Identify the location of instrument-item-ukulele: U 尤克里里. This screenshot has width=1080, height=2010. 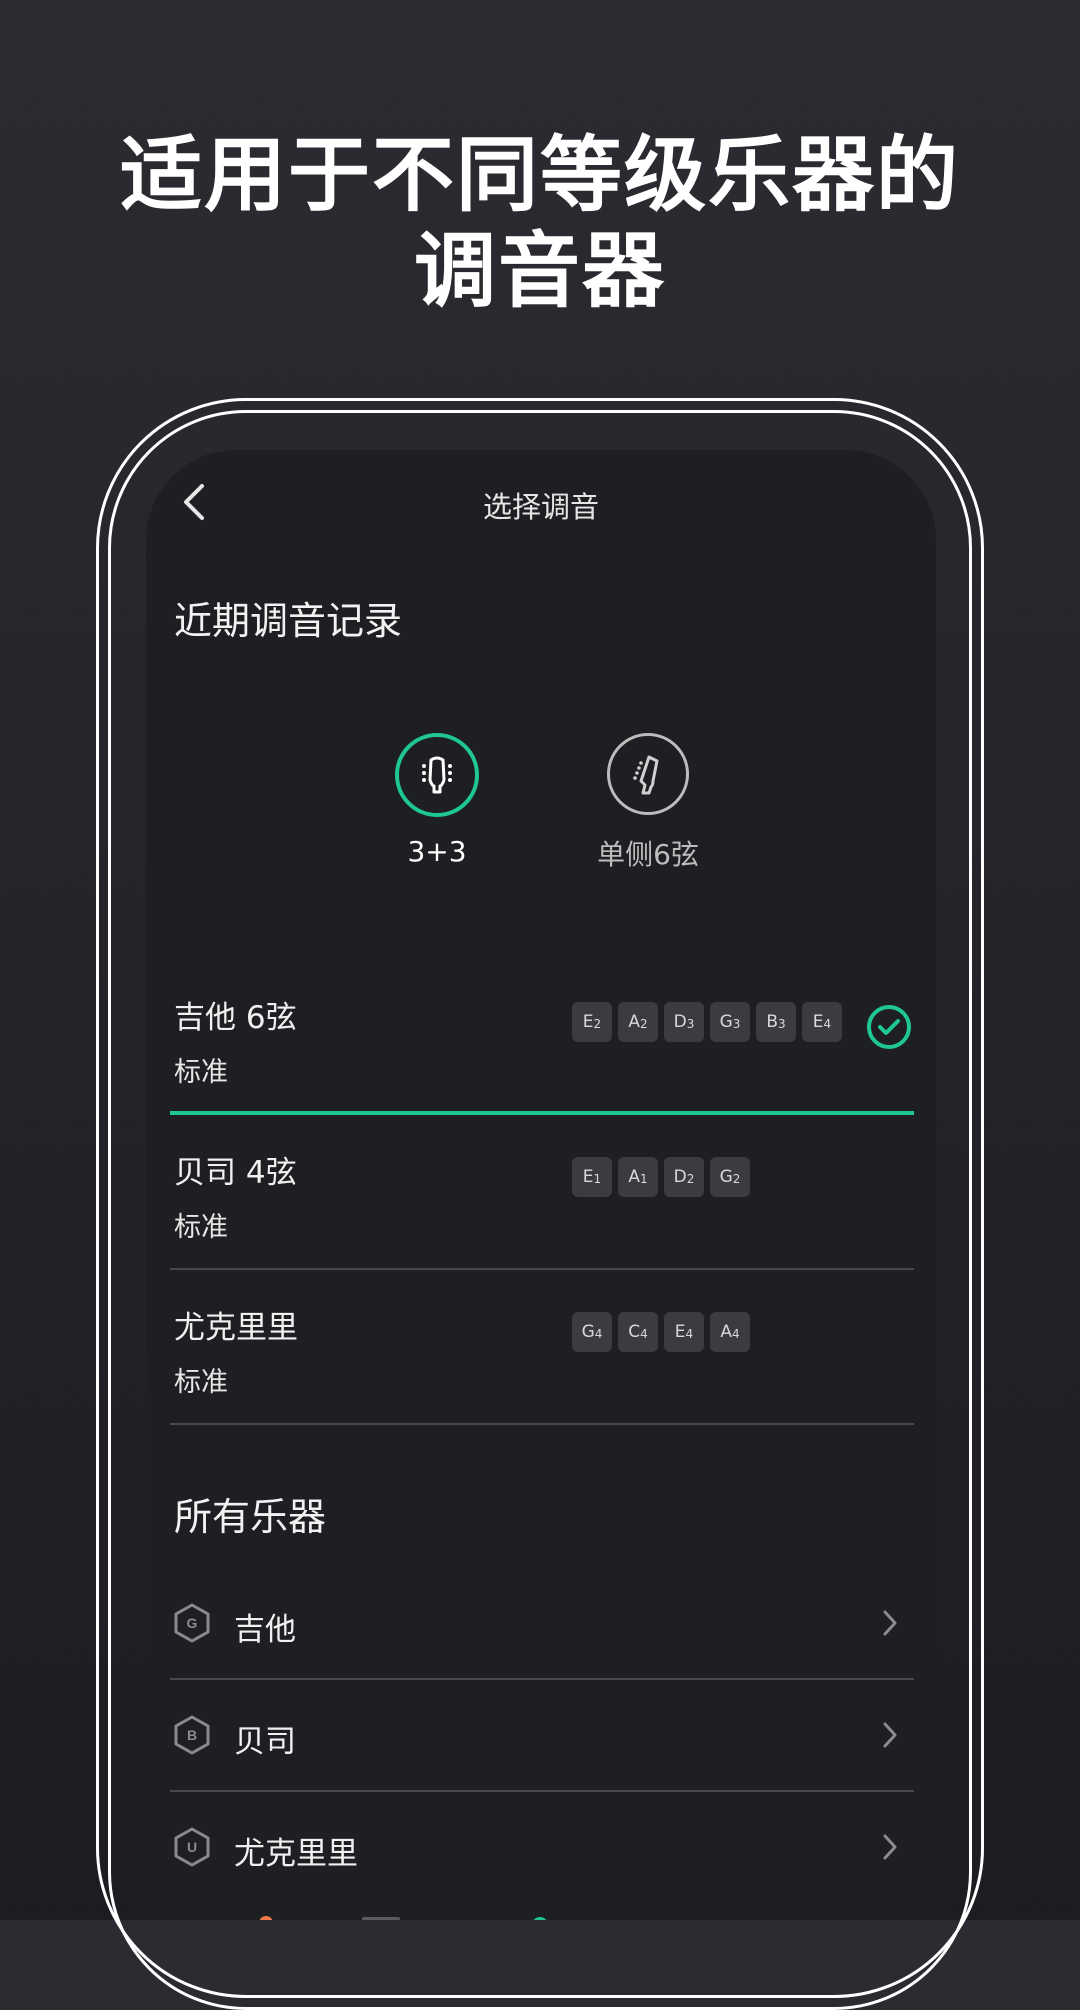
(542, 1848).